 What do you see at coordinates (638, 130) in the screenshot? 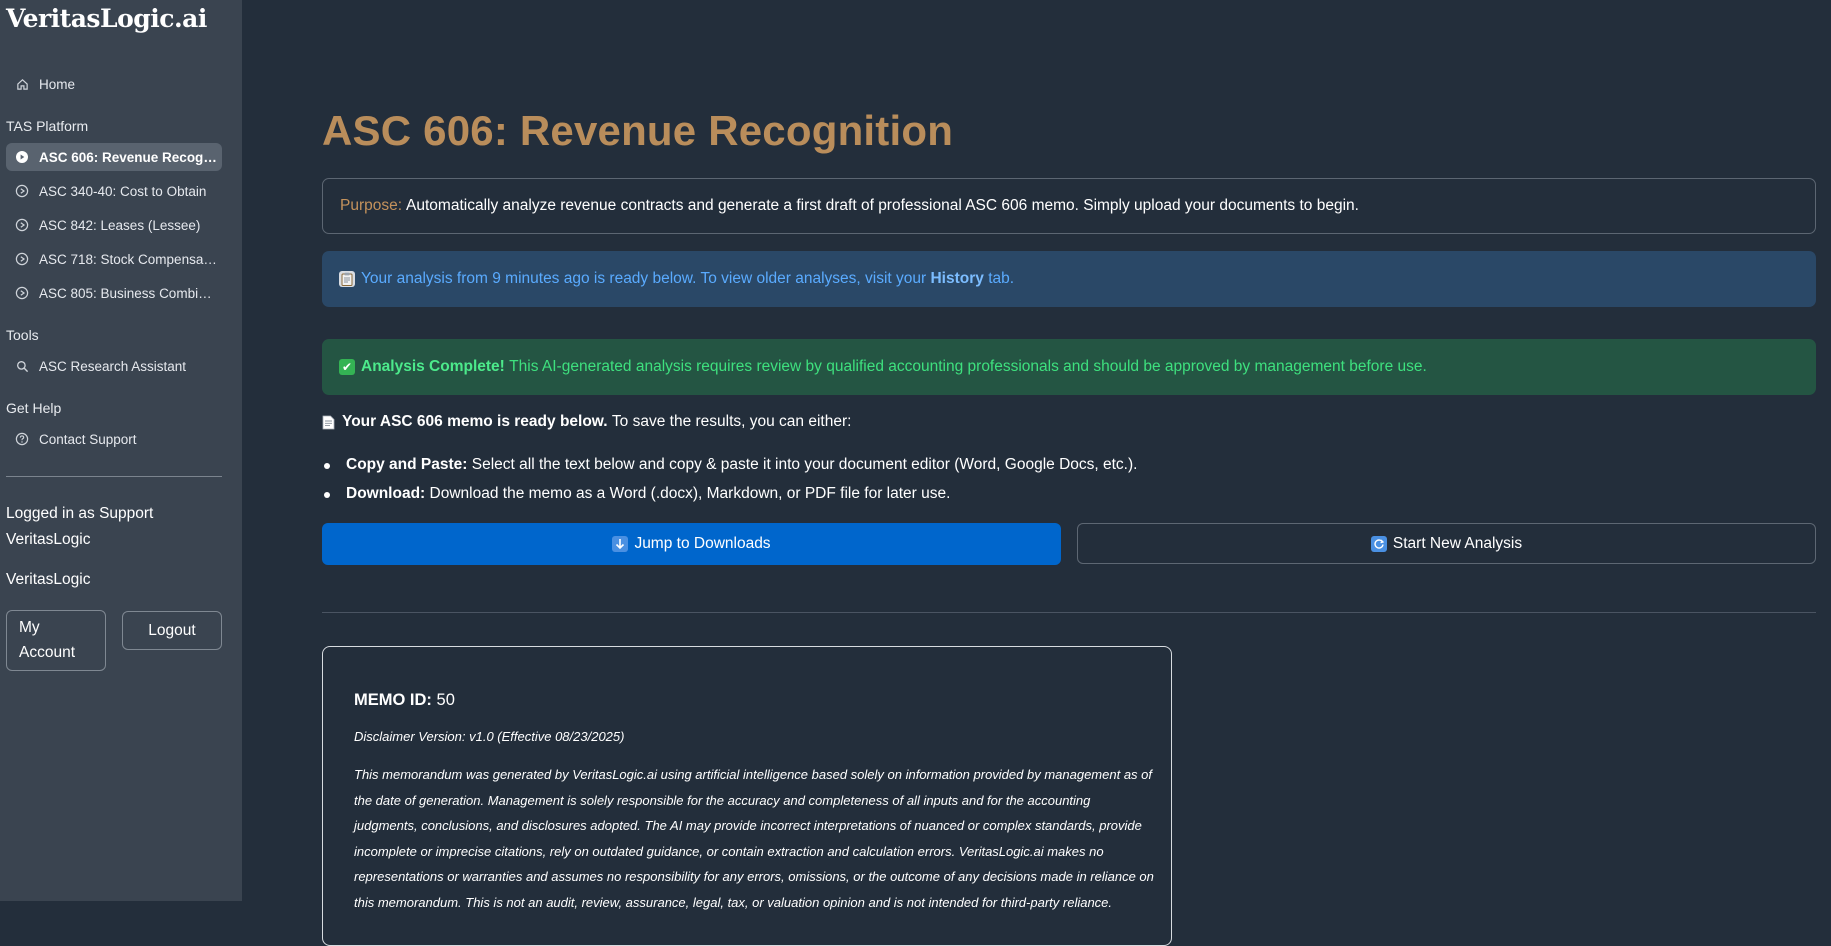
I see `page-title: ASC 606: Revenue Recognition` at bounding box center [638, 130].